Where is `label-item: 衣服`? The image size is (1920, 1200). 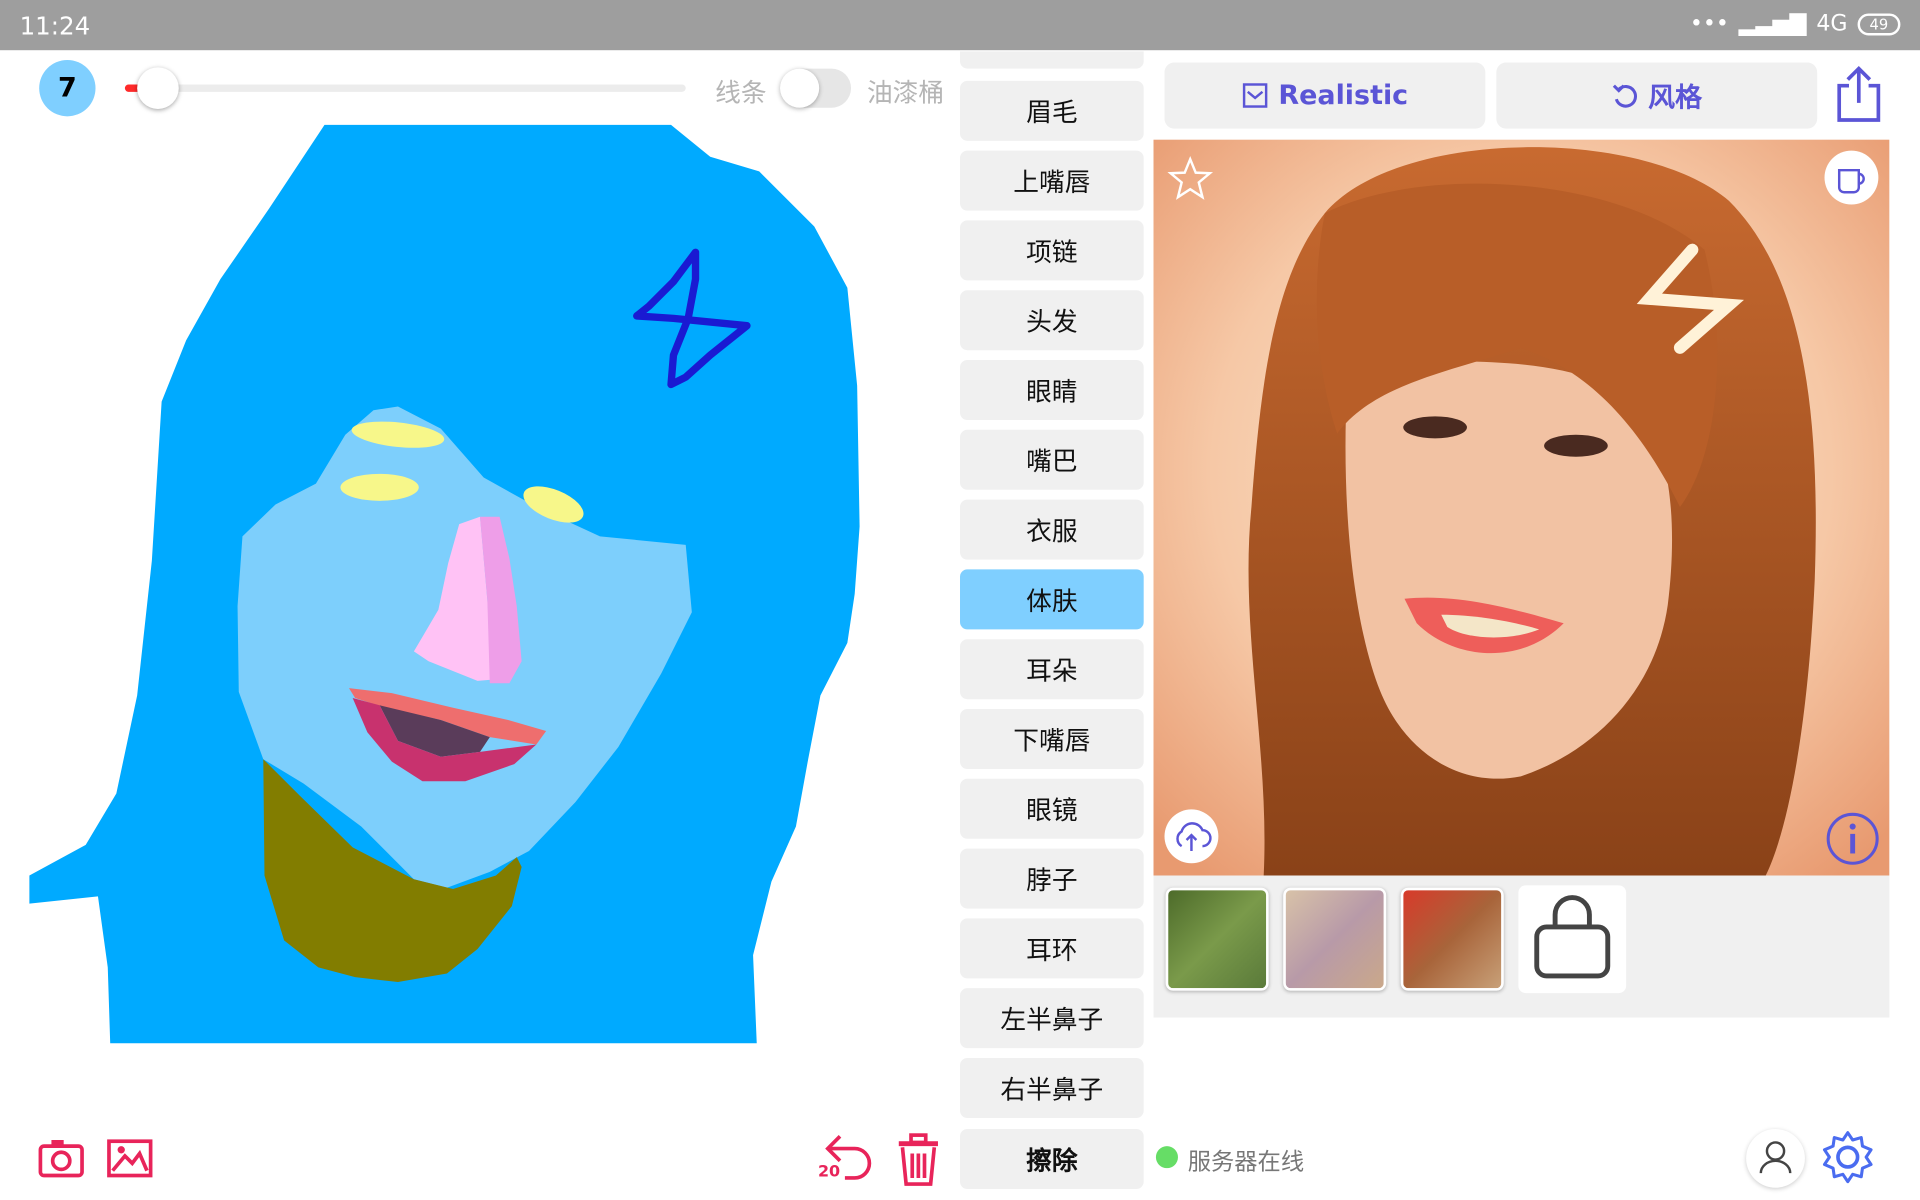 label-item: 衣服 is located at coordinates (1052, 529).